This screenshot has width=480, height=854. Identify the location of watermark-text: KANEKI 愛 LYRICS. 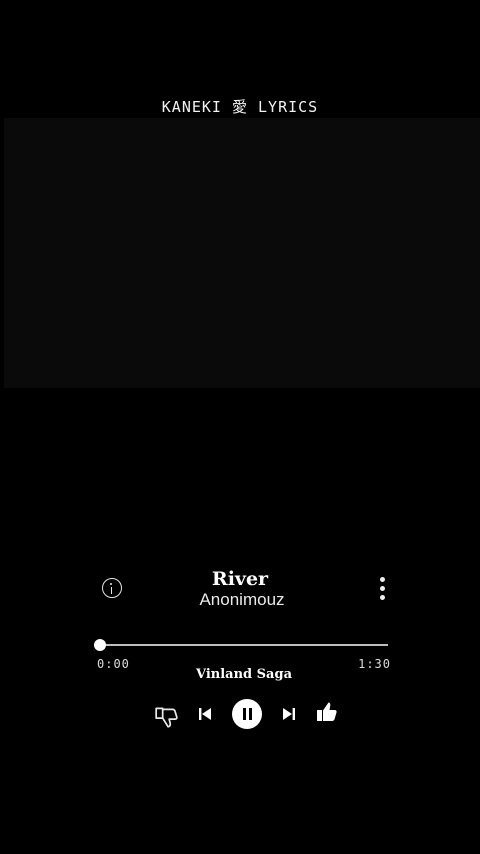
(240, 107).